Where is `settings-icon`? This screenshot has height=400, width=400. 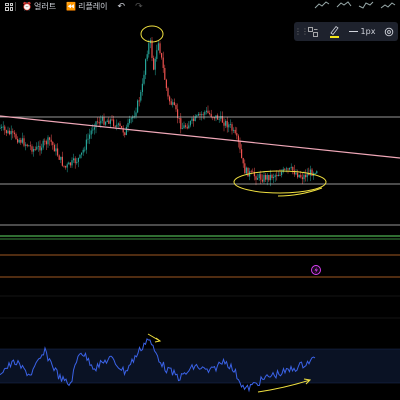
settings-icon is located at coordinates (389, 31).